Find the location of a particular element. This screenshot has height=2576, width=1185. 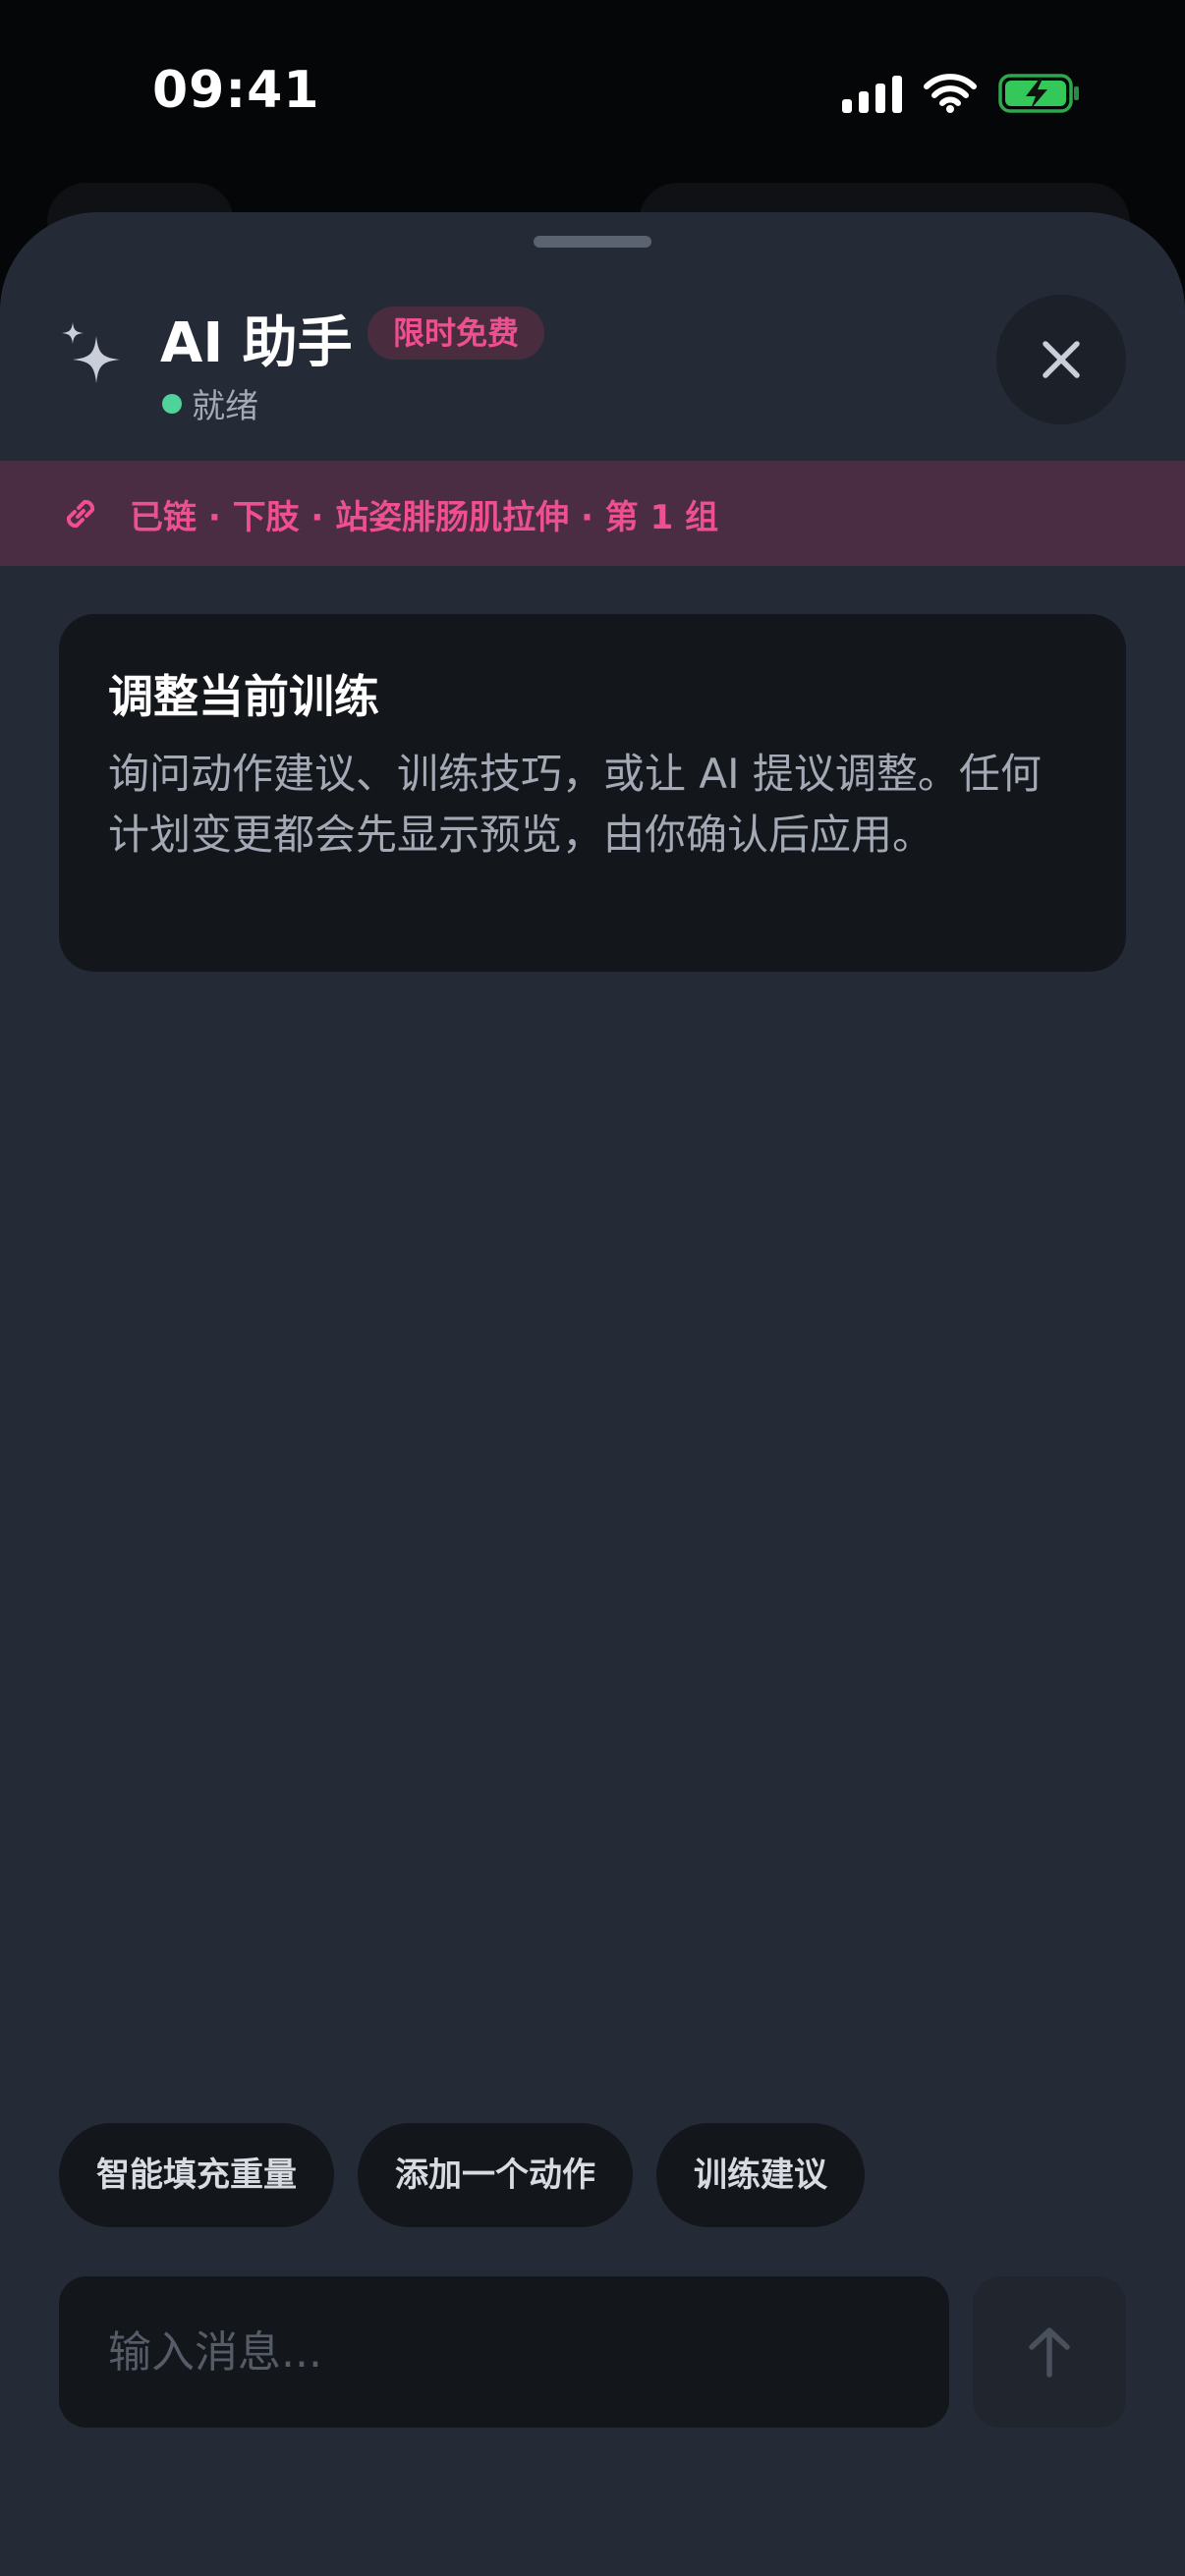

free-badge: 限时免费 is located at coordinates (456, 333).